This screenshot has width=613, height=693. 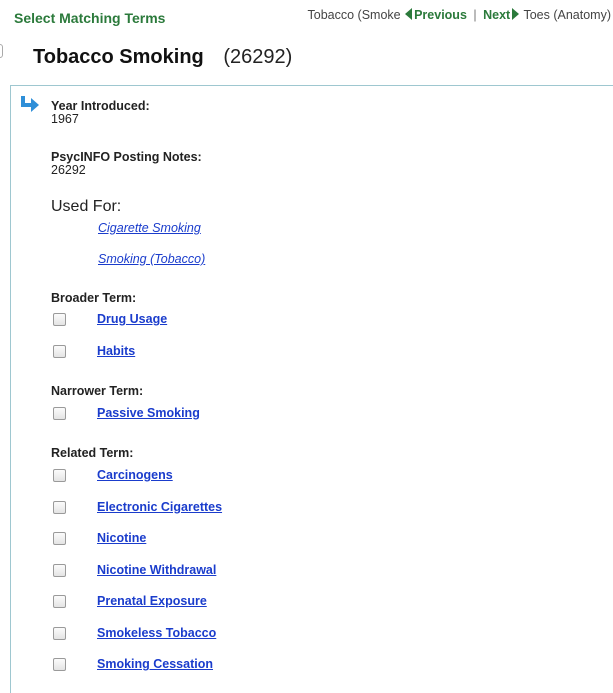 I want to click on used-for-label: Used For:, so click(x=86, y=206).